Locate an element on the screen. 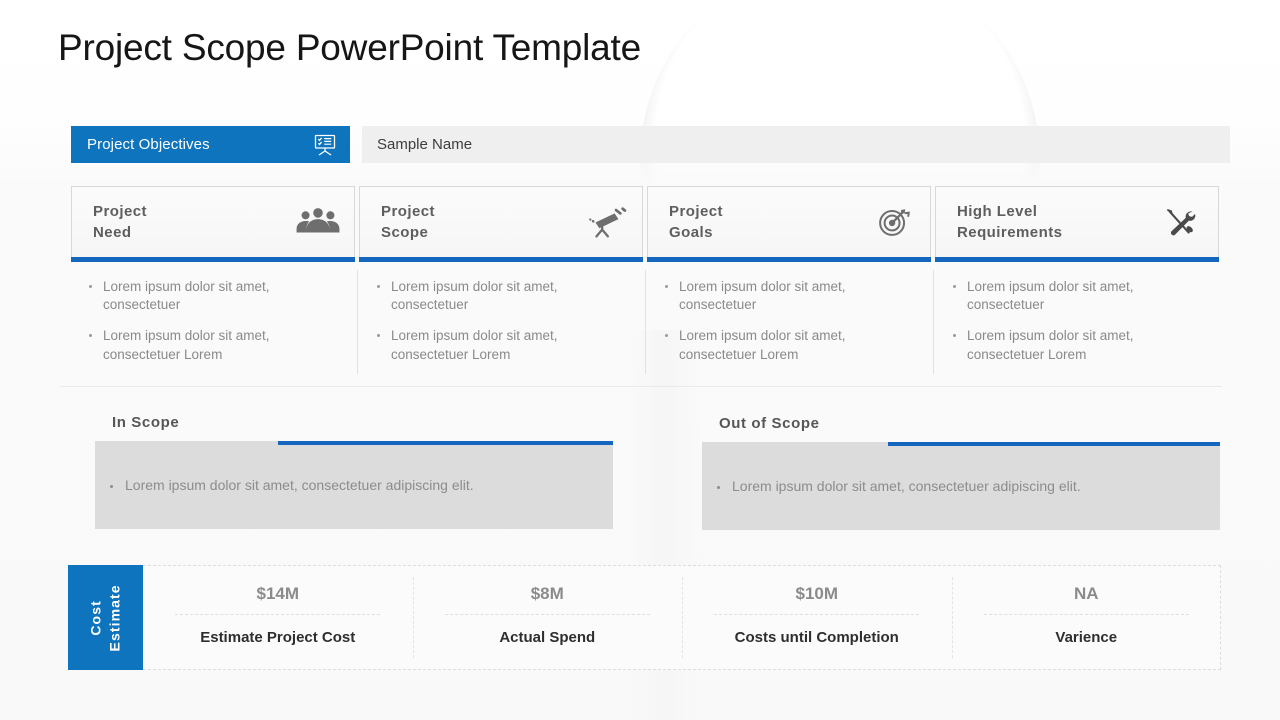 The width and height of the screenshot is (1280, 720). cost-cell-actual-spend: $8M Actual Spend is located at coordinates (547, 617).